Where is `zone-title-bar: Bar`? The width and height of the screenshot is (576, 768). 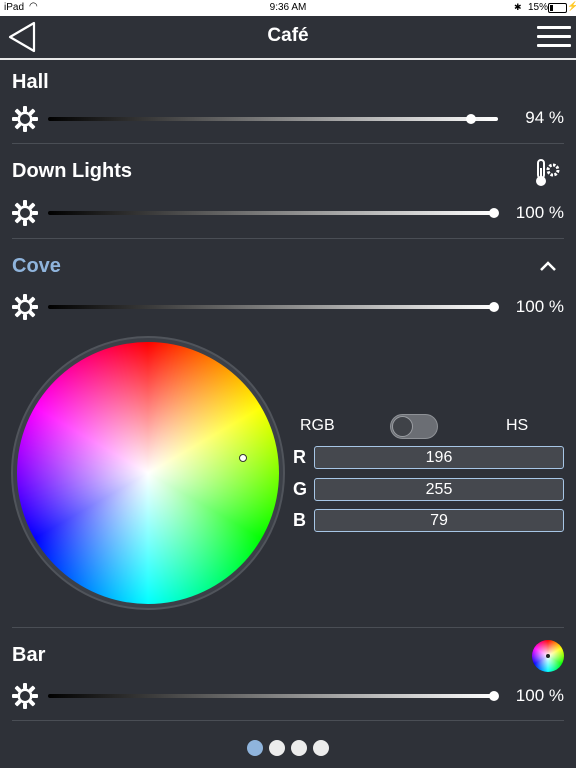
zone-title-bar: Bar is located at coordinates (29, 655).